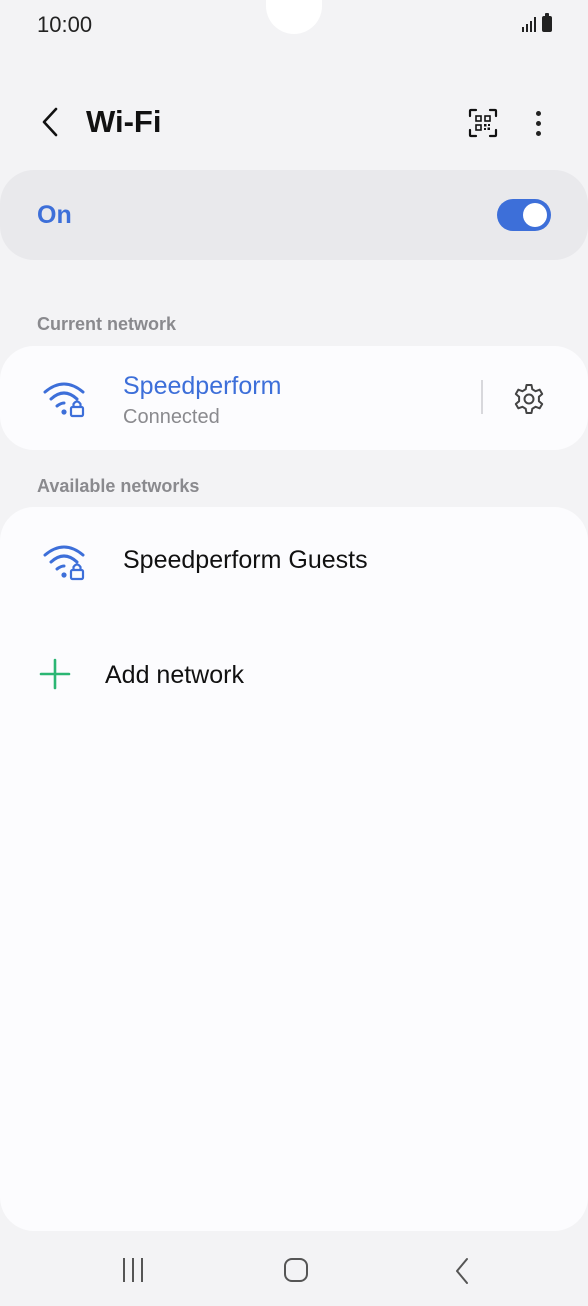  What do you see at coordinates (124, 121) in the screenshot?
I see `page-title: Wi-Fi` at bounding box center [124, 121].